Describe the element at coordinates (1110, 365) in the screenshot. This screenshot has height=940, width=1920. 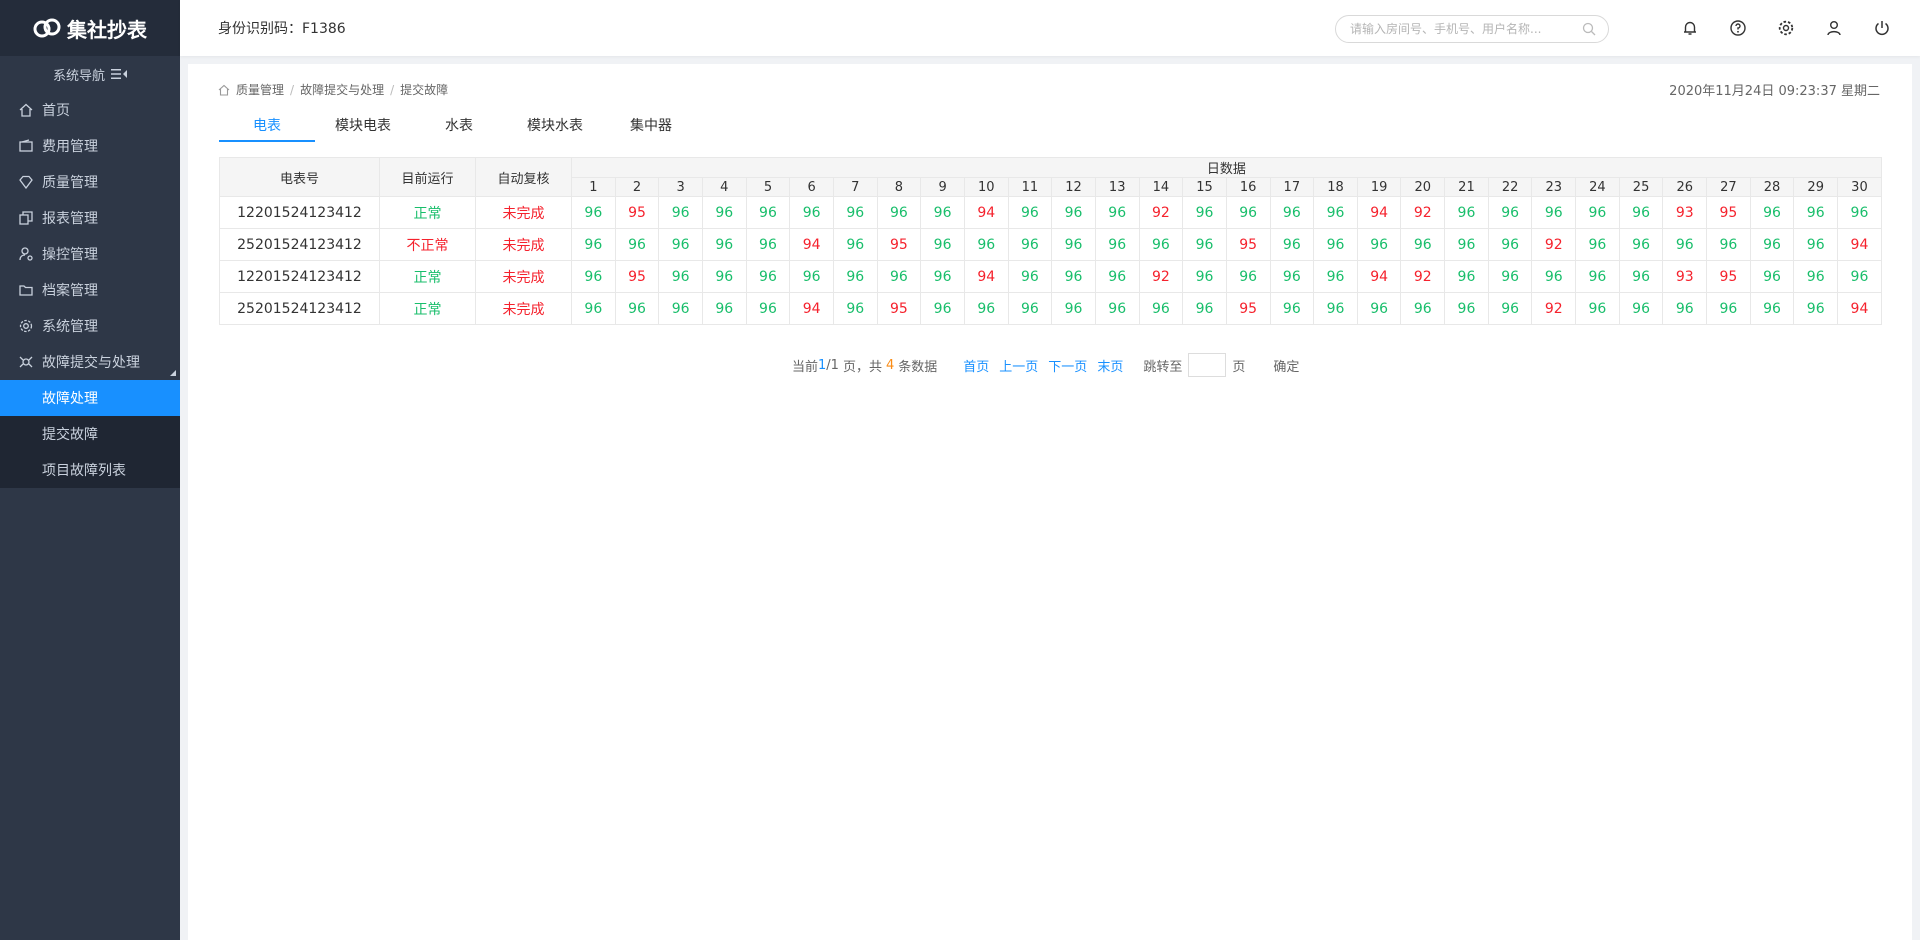
I see `last-page-link: 末页` at that location.